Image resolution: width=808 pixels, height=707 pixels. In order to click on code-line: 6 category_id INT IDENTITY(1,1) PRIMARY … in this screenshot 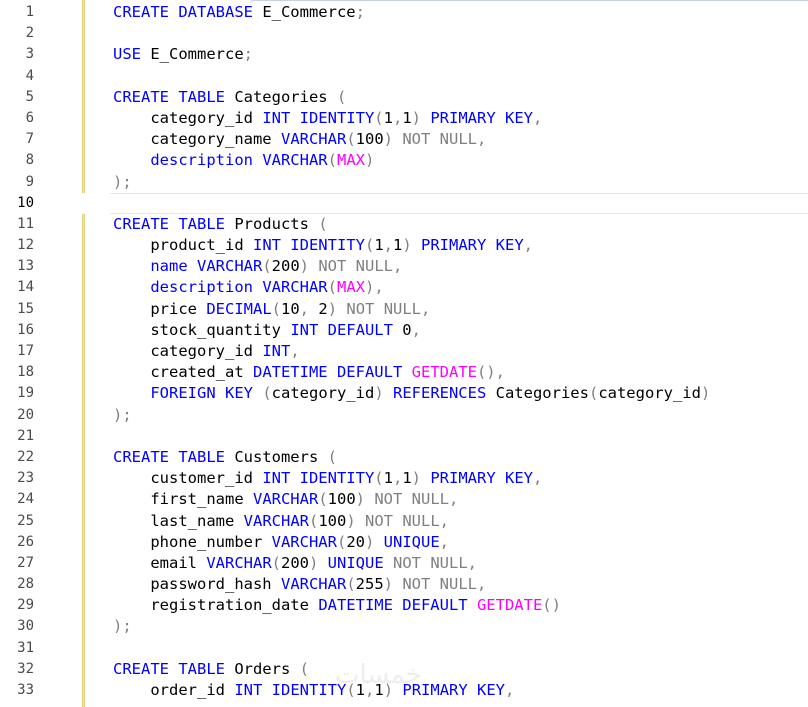, I will do `click(404, 118)`.